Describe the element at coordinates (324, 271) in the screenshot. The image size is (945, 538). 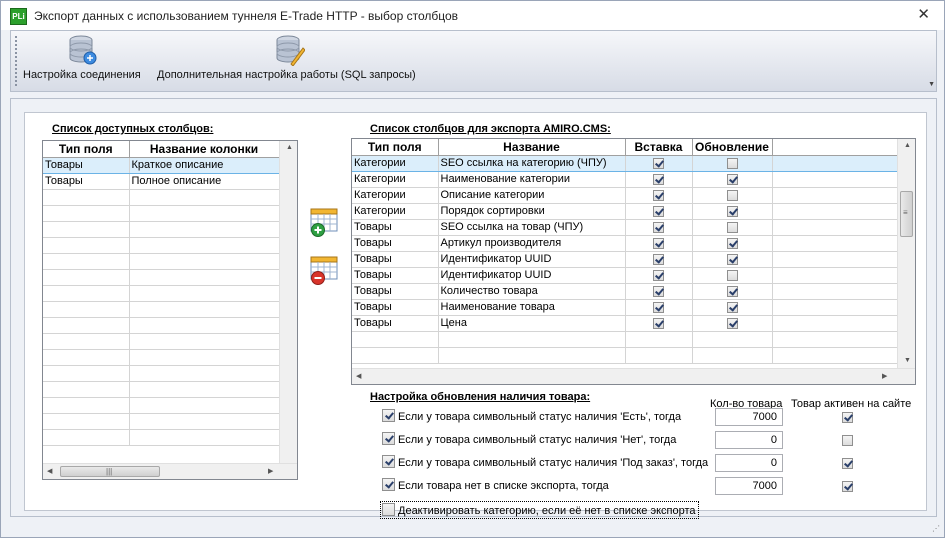
I see `remove-column-button` at that location.